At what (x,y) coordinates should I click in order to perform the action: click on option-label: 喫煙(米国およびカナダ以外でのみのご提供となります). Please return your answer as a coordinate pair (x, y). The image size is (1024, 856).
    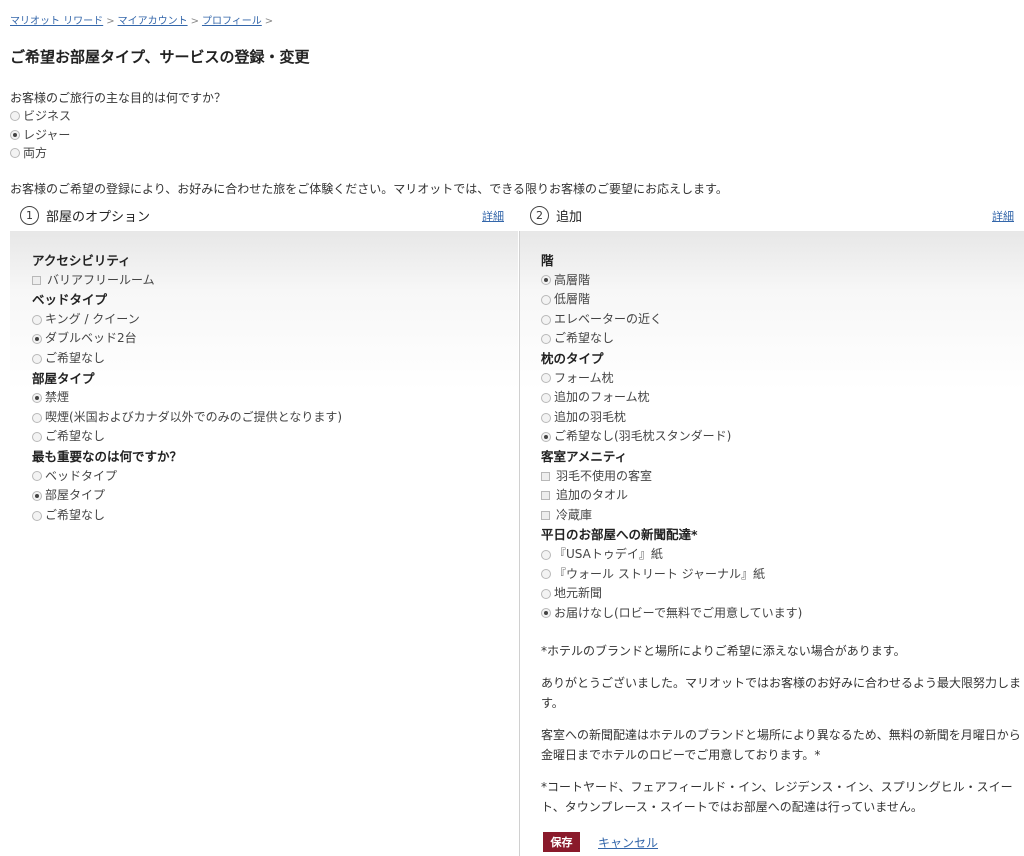
    Looking at the image, I should click on (194, 416).